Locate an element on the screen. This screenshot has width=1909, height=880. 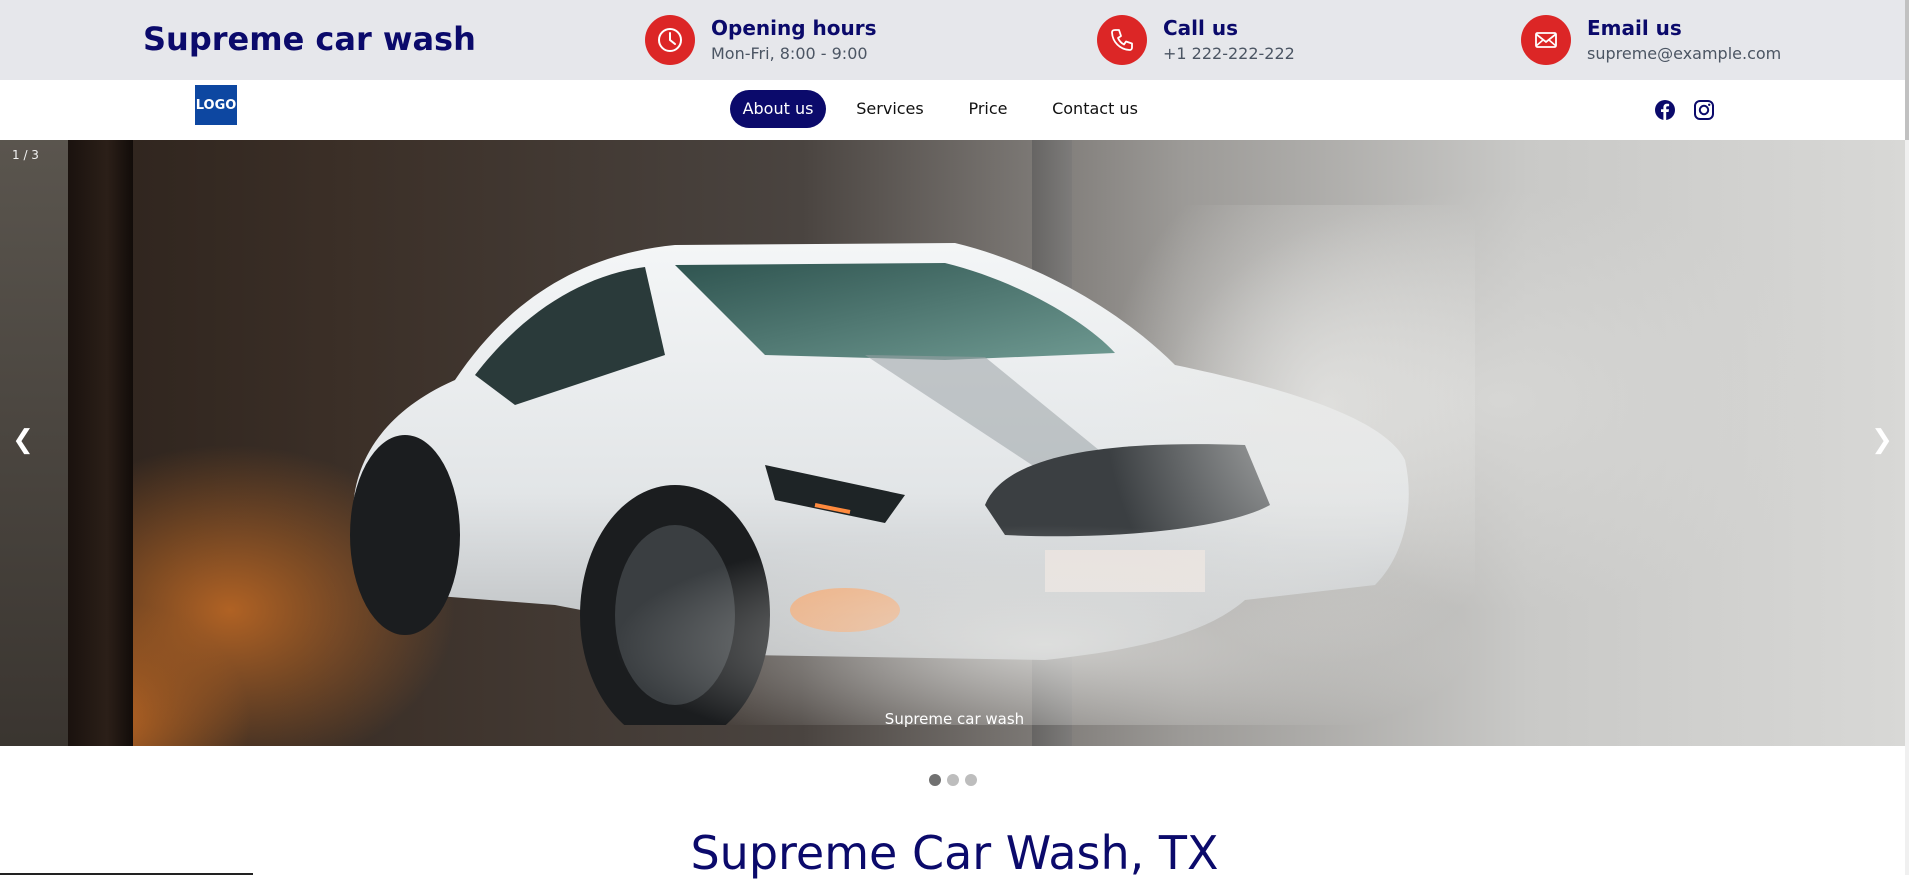
email-us-title: Email us is located at coordinates (1634, 28).